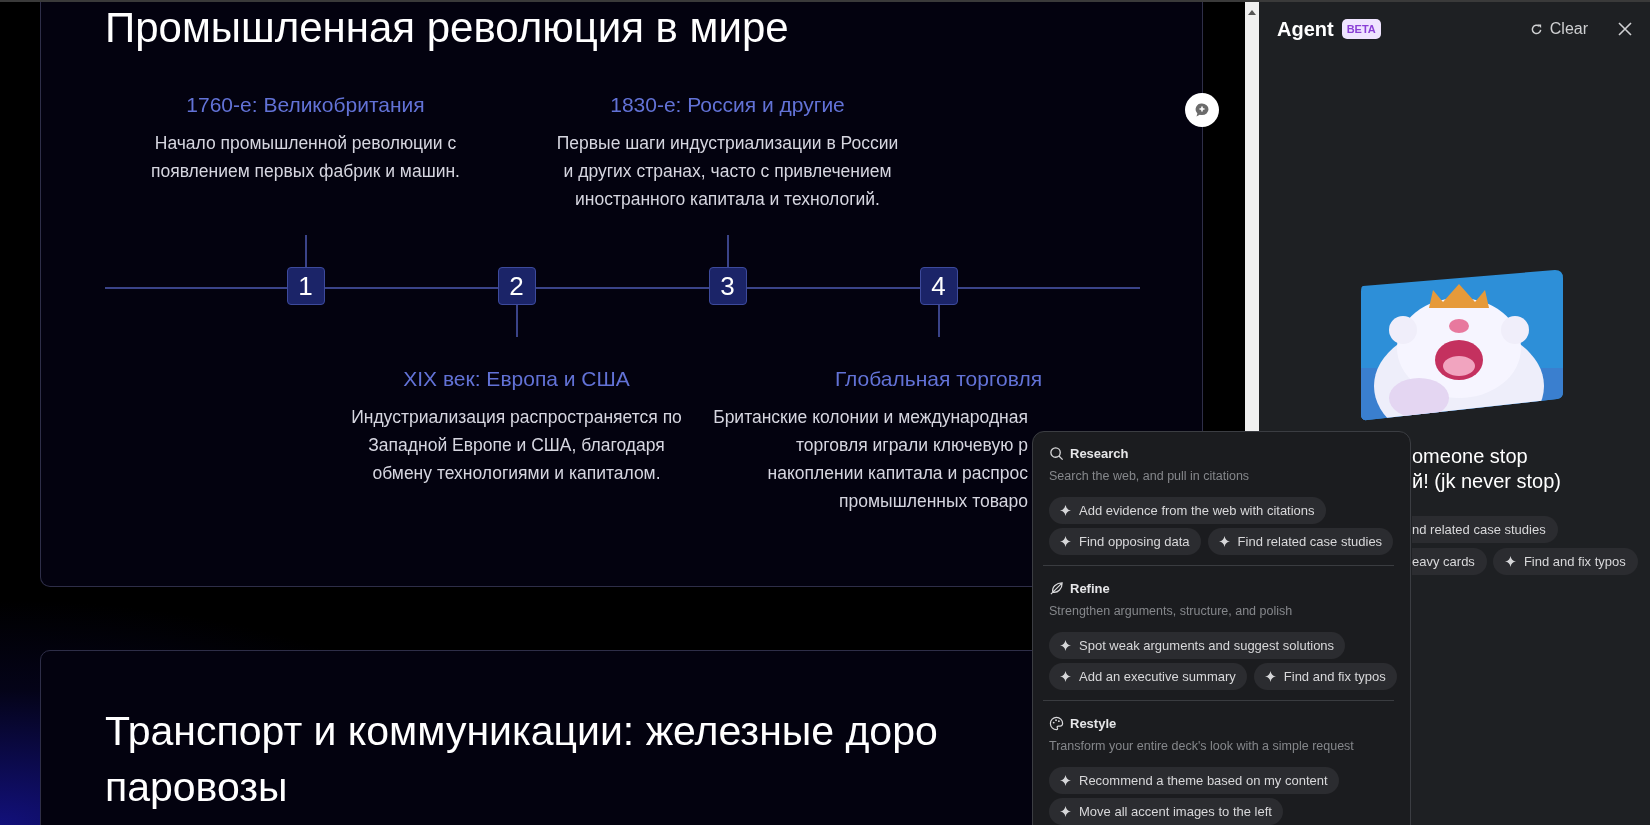  What do you see at coordinates (727, 105) in the screenshot?
I see `timeline-heading: 1830-е: Россия и другие` at bounding box center [727, 105].